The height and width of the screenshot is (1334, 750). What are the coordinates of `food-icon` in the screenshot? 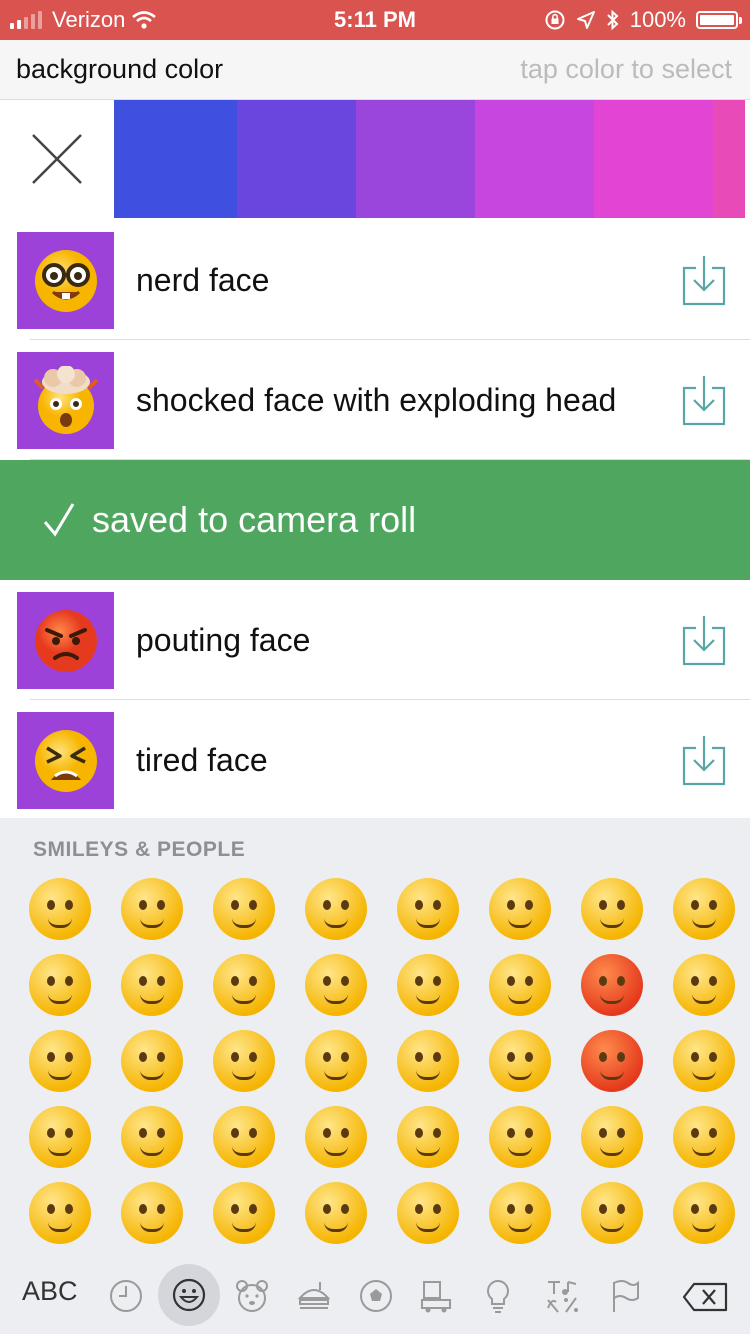 It's located at (314, 1296).